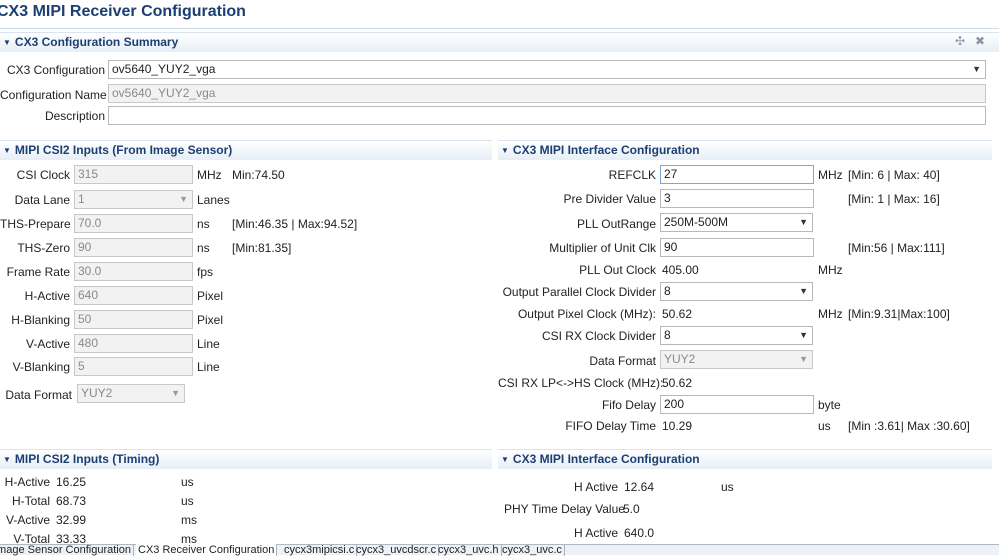 This screenshot has width=999, height=556. I want to click on summary-section-header: ▼ CX3 Configuration Summary, so click(499, 42).